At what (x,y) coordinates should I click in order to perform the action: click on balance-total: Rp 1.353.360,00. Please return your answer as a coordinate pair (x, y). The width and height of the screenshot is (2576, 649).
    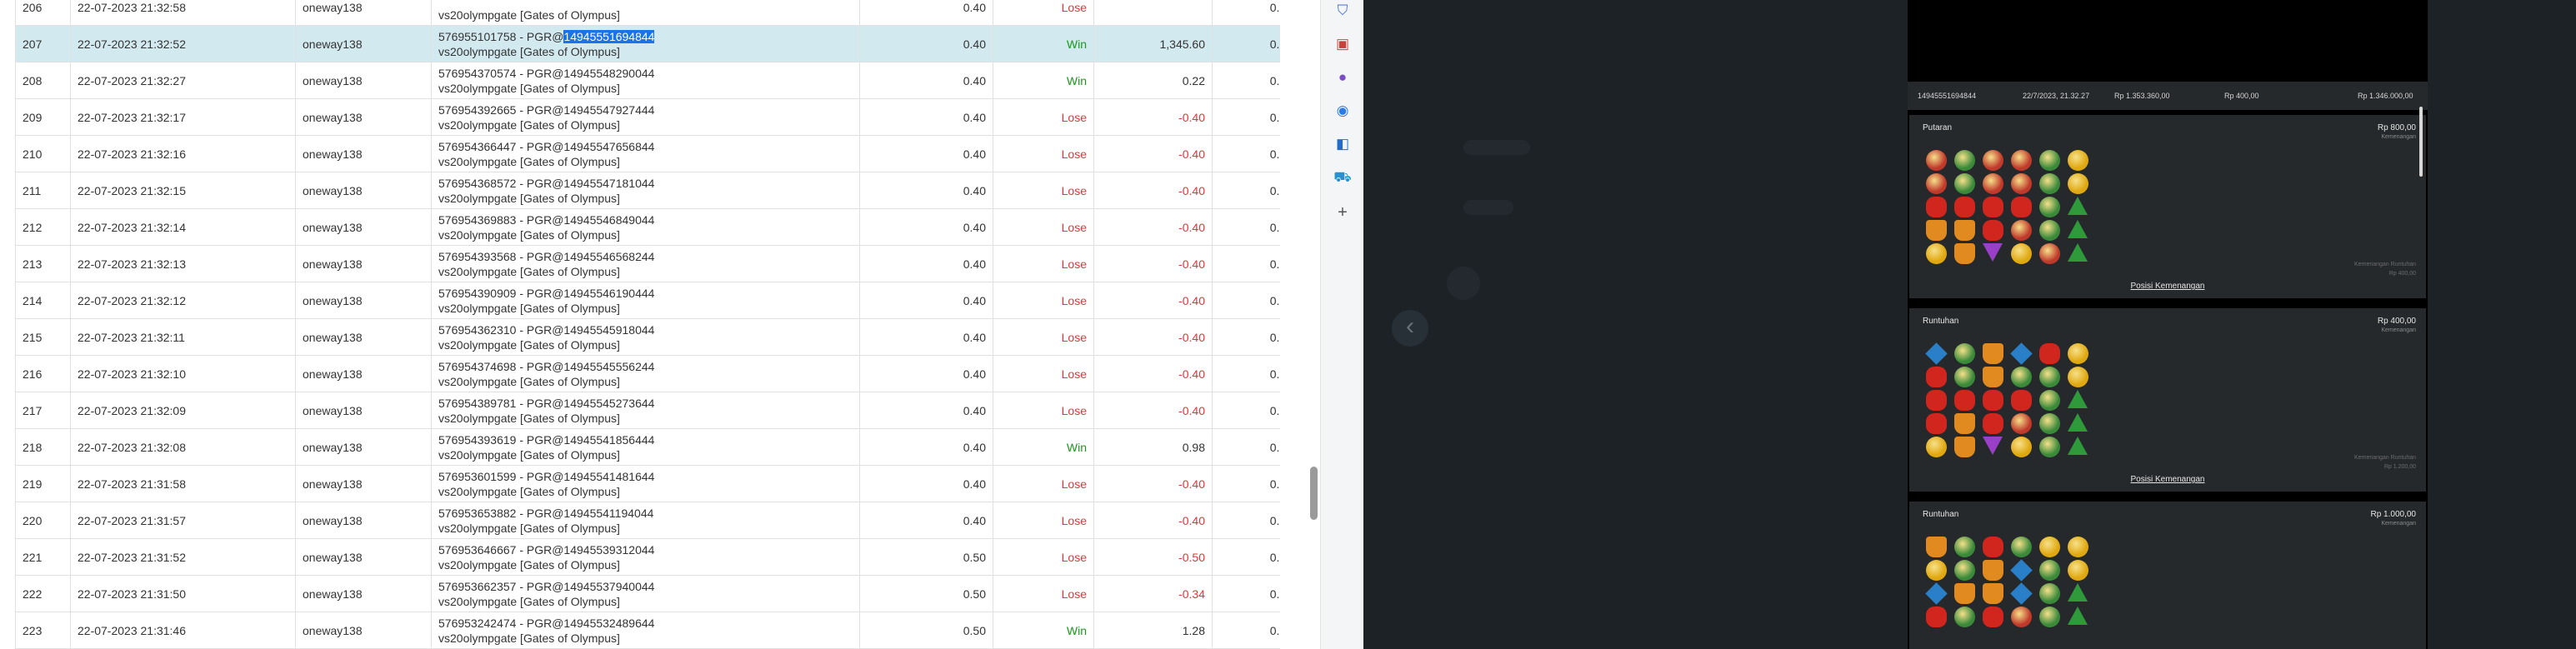
    Looking at the image, I should click on (2142, 96).